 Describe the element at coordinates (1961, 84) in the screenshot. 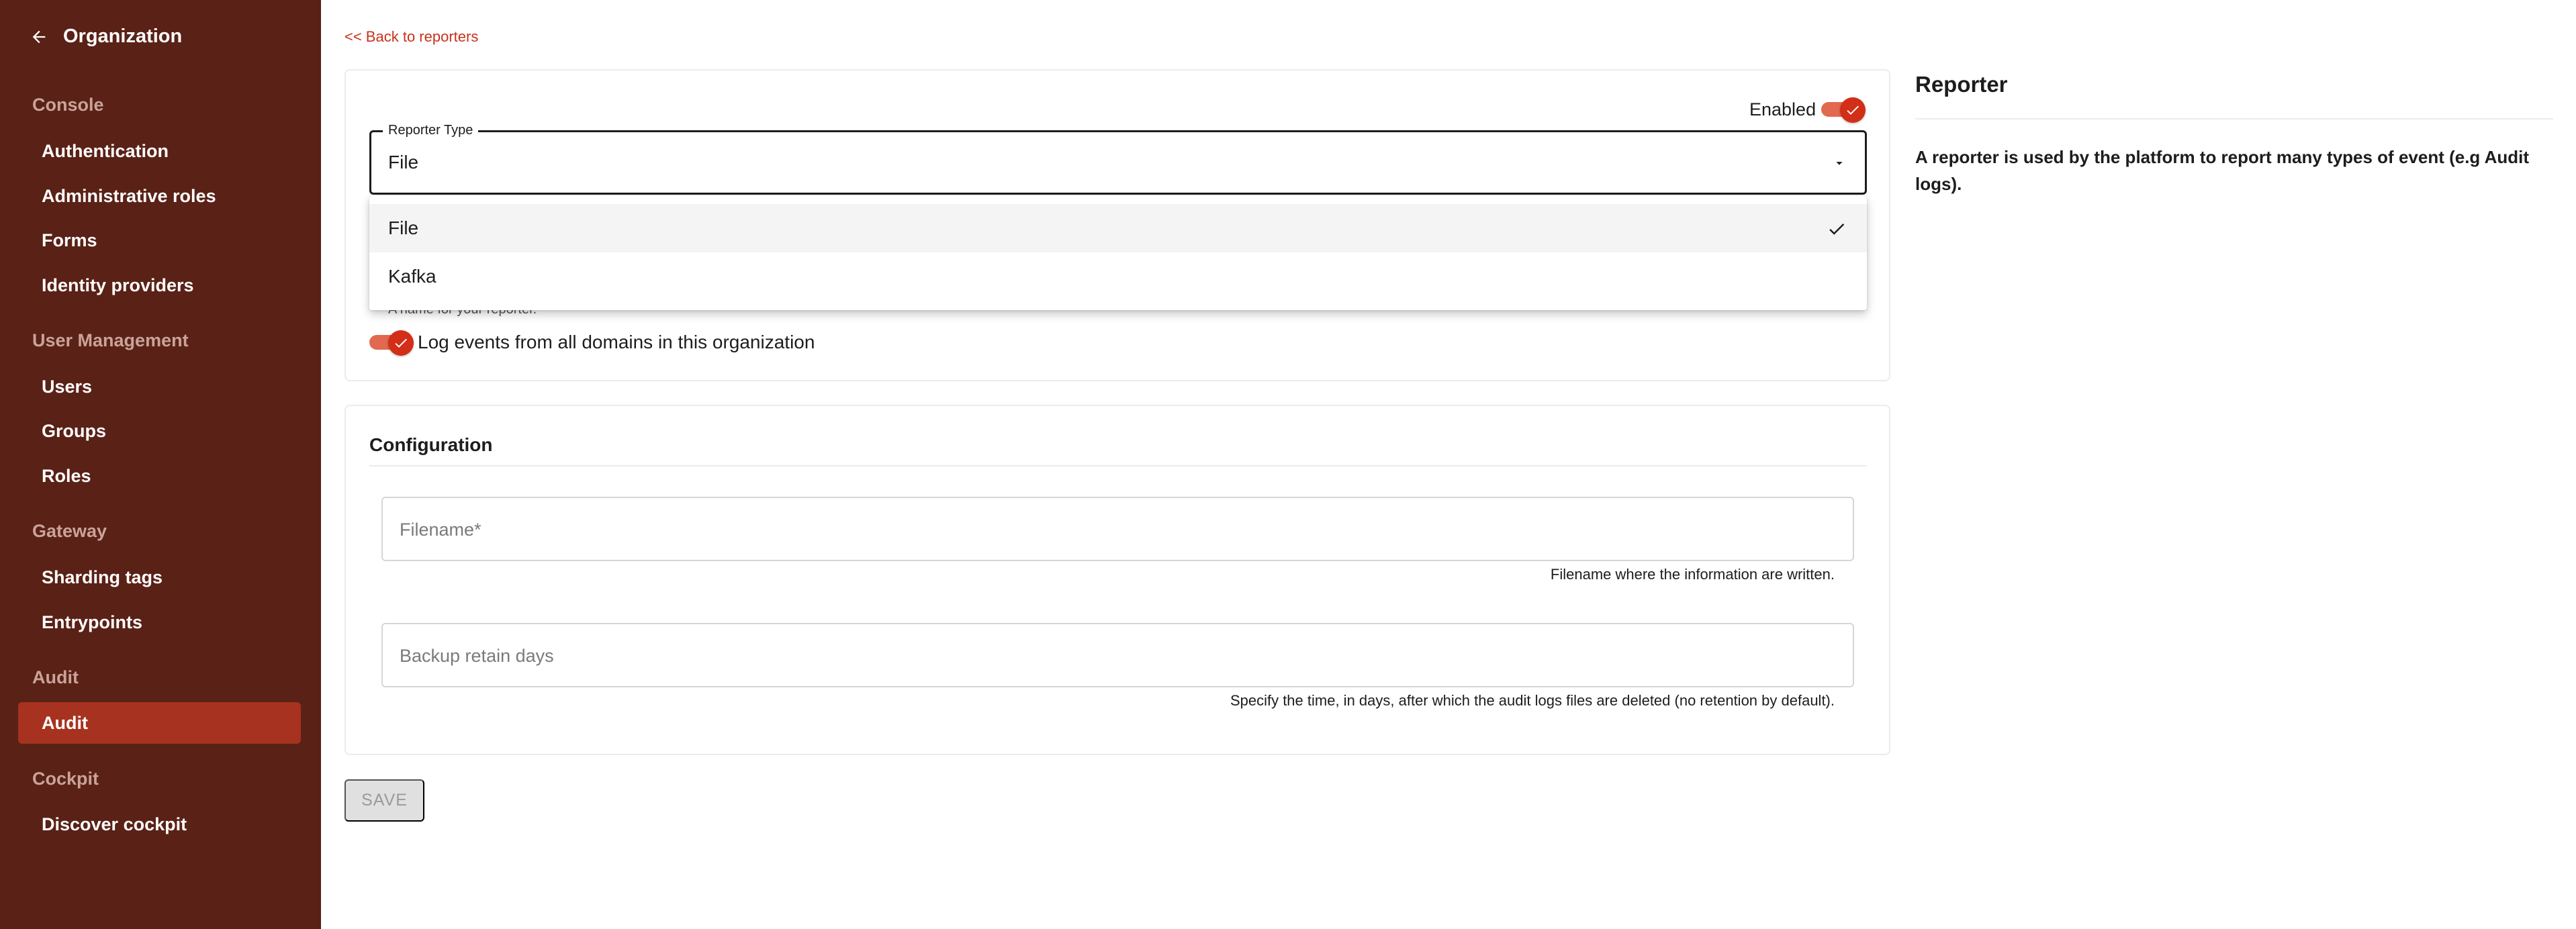

I see `panel-title: Reporter` at that location.